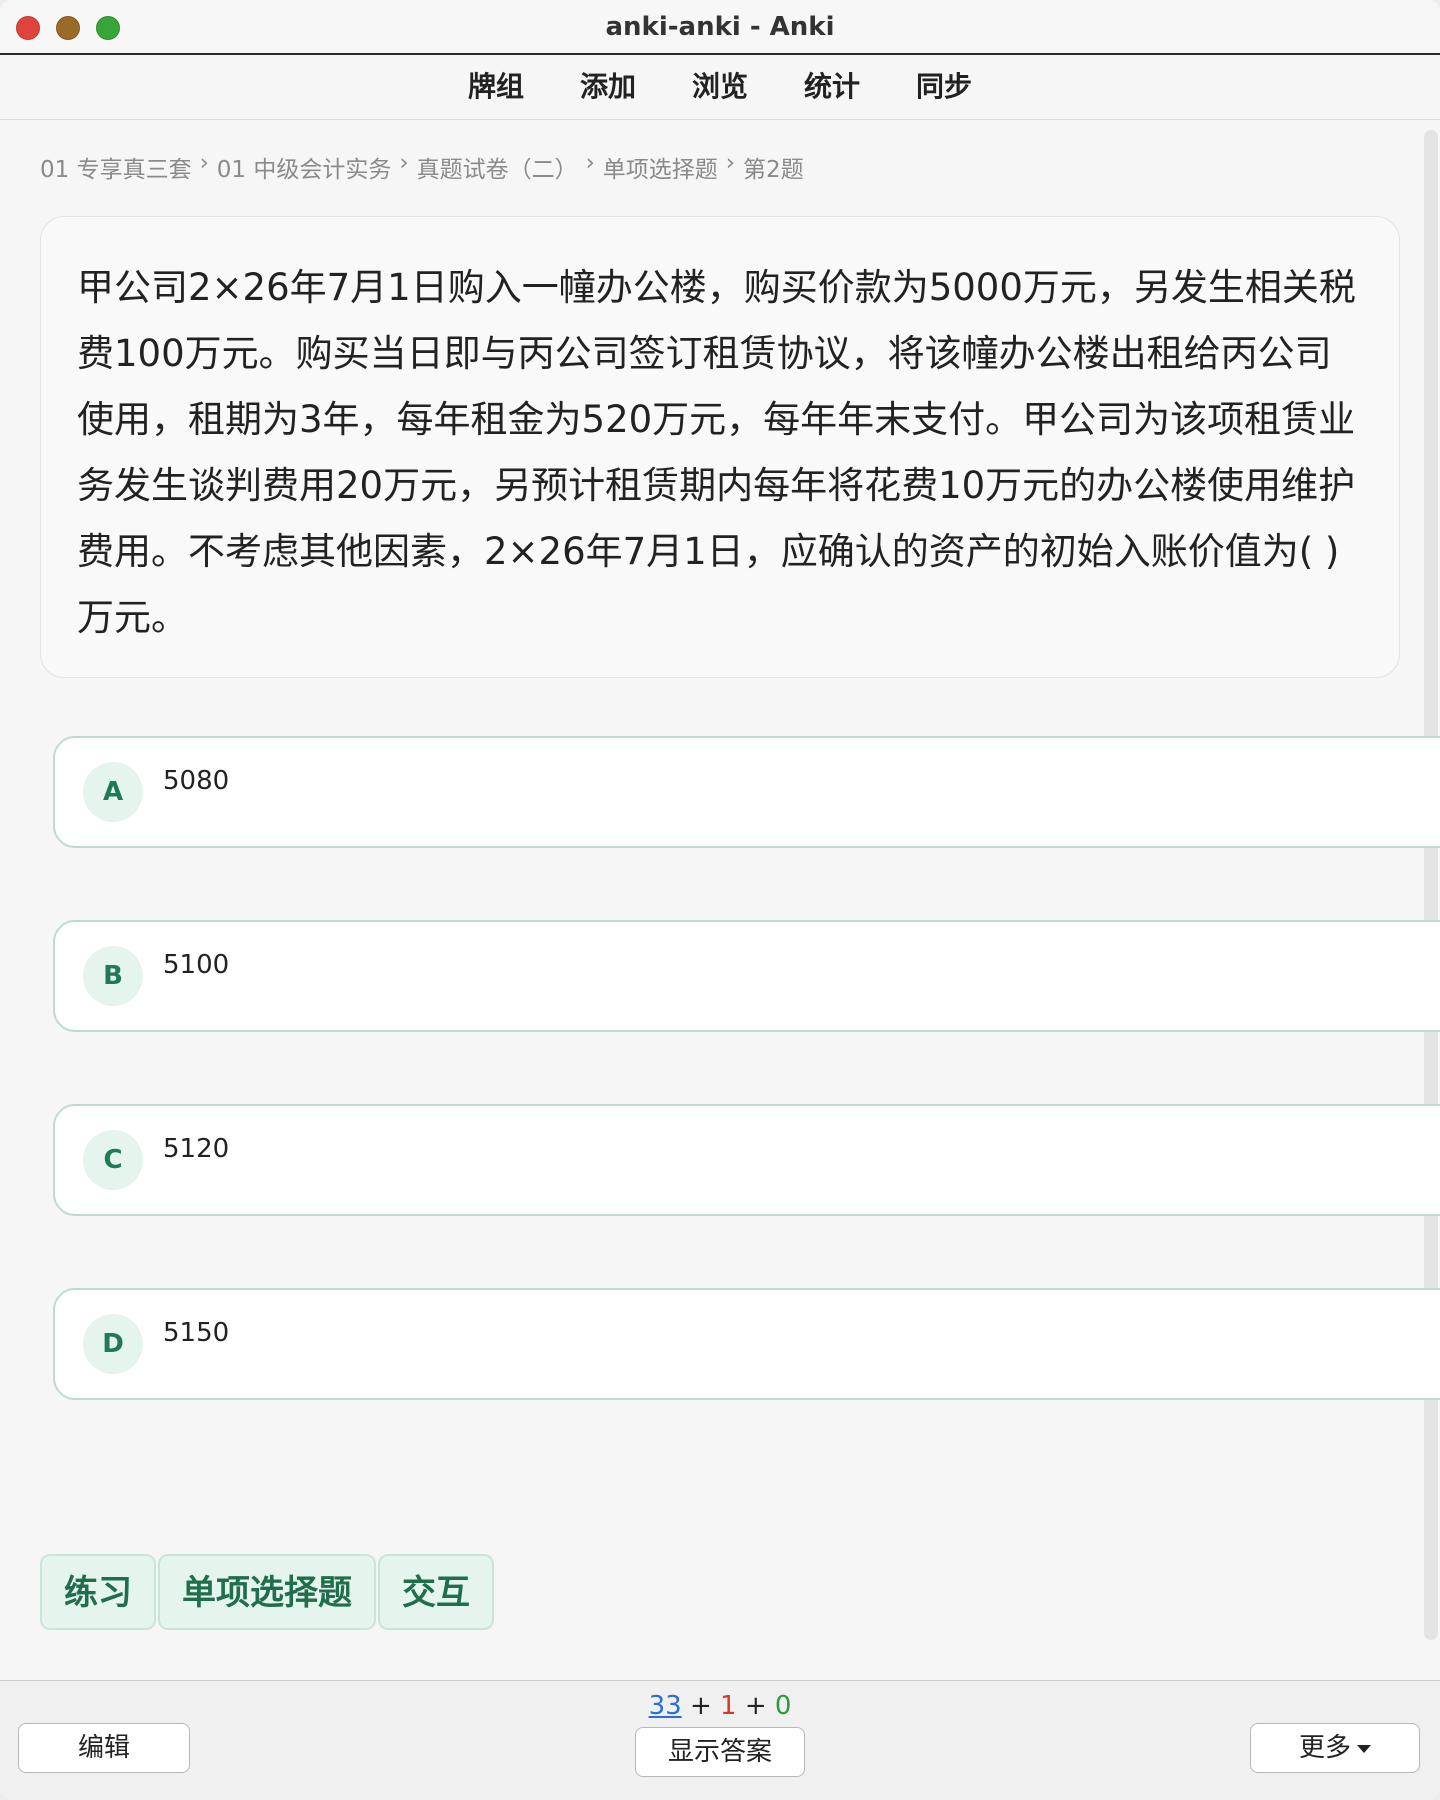 This screenshot has width=1440, height=1800. What do you see at coordinates (608, 87) in the screenshot?
I see `toolbar-add: 添加` at bounding box center [608, 87].